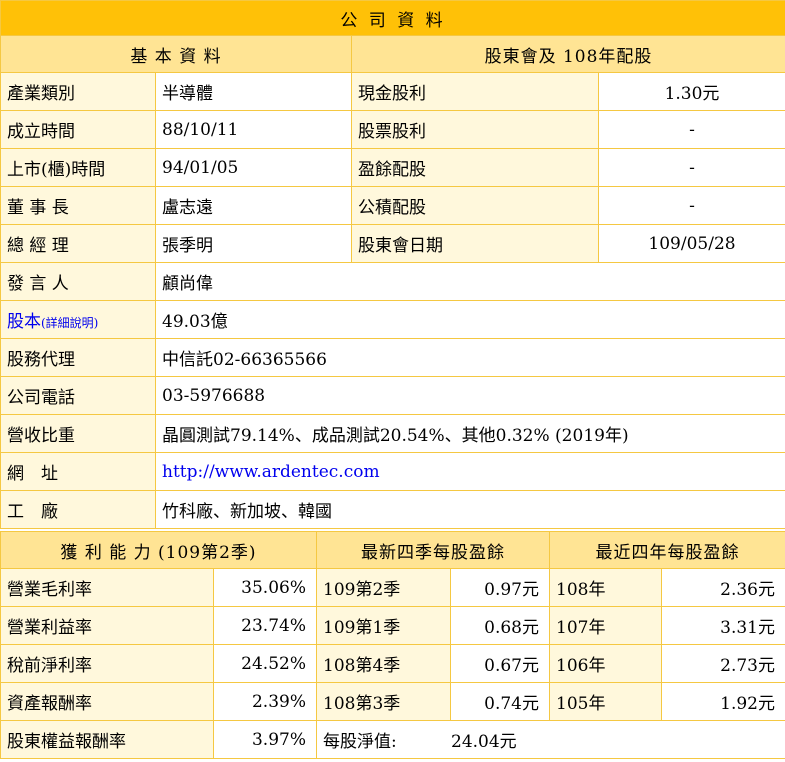  I want to click on capital-detail-link-text: (詳細說明), so click(70, 323).